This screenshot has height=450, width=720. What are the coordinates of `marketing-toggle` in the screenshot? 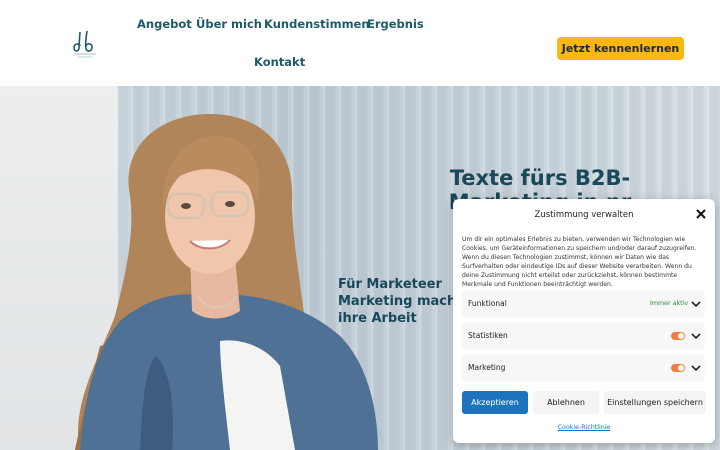 It's located at (678, 368).